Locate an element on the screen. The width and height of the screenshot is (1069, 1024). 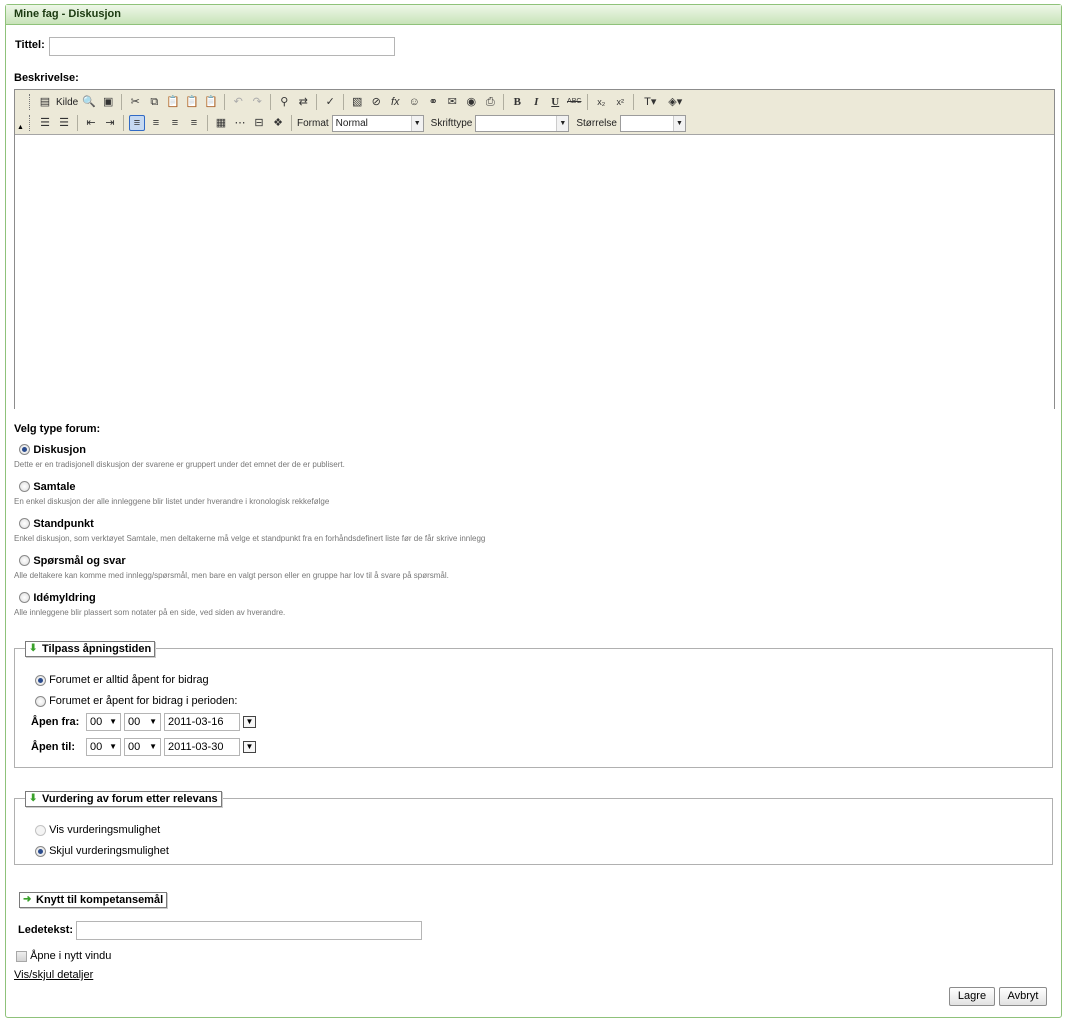
link-competence-button: ➜ Knytt til kompetansemål is located at coordinates (93, 900).